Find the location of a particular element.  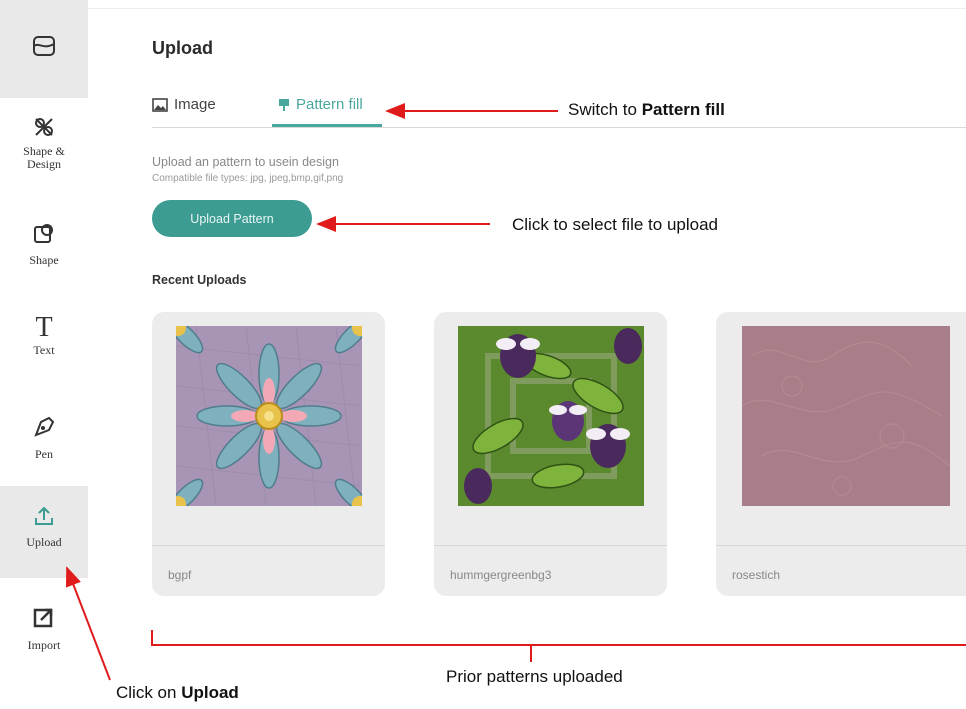

annotation-switch-text: Switch to is located at coordinates (605, 109).